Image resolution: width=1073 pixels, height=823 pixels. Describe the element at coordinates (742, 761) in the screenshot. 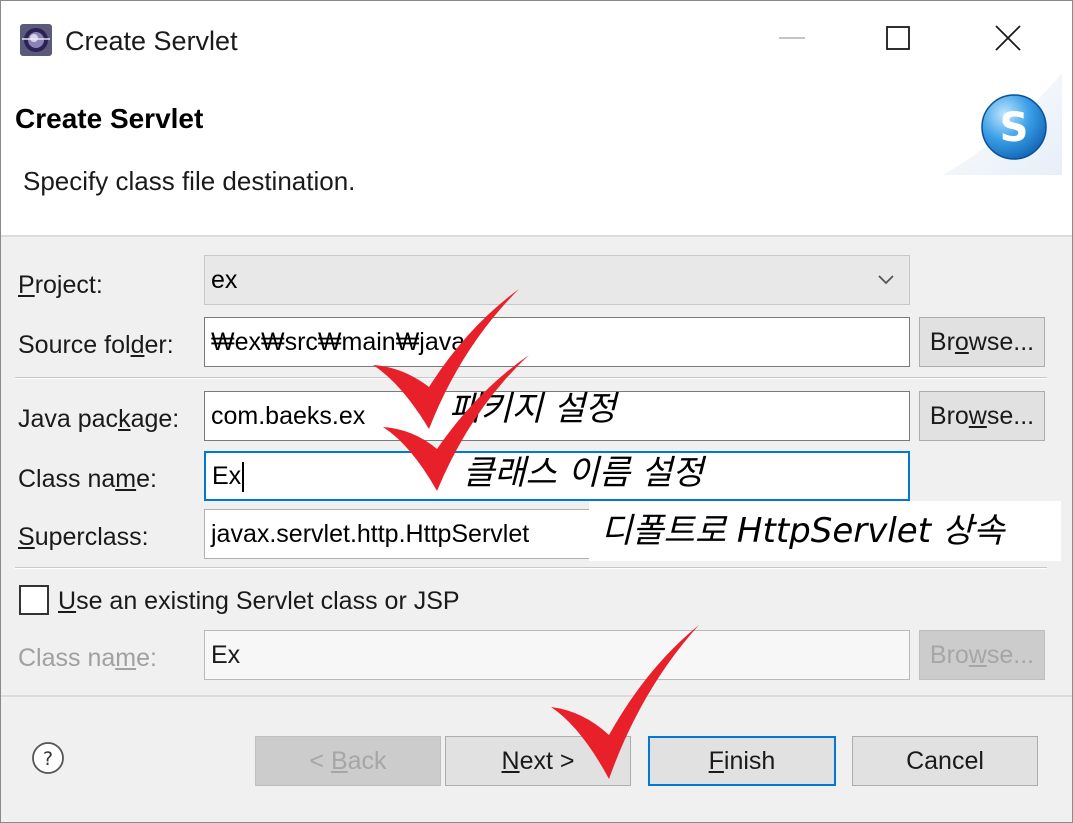

I see `finish-button: Finish` at that location.